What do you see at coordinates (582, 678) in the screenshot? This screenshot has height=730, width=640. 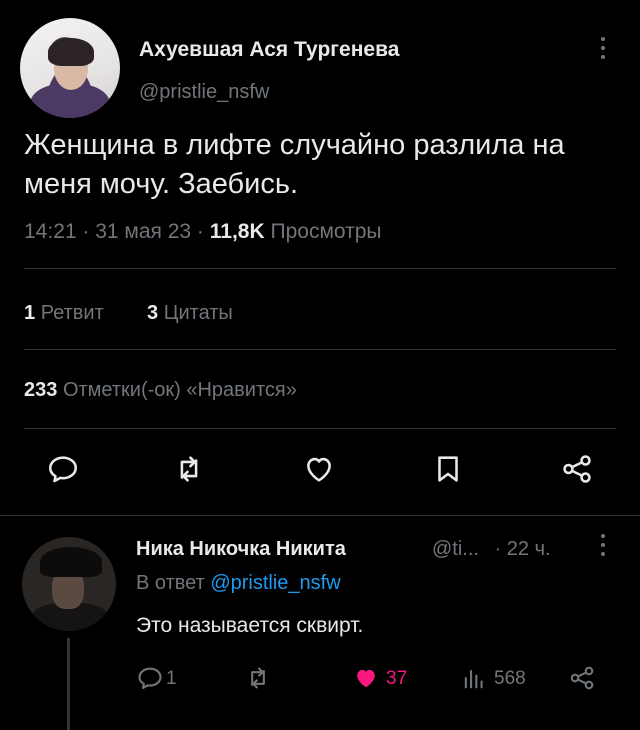 I see `reply-share-icon` at bounding box center [582, 678].